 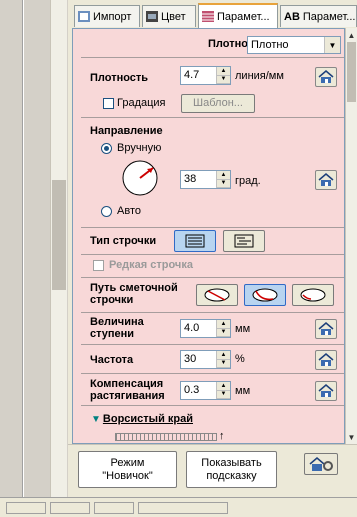 What do you see at coordinates (173, 16) in the screenshot?
I see `tab-color-label: Цвет` at bounding box center [173, 16].